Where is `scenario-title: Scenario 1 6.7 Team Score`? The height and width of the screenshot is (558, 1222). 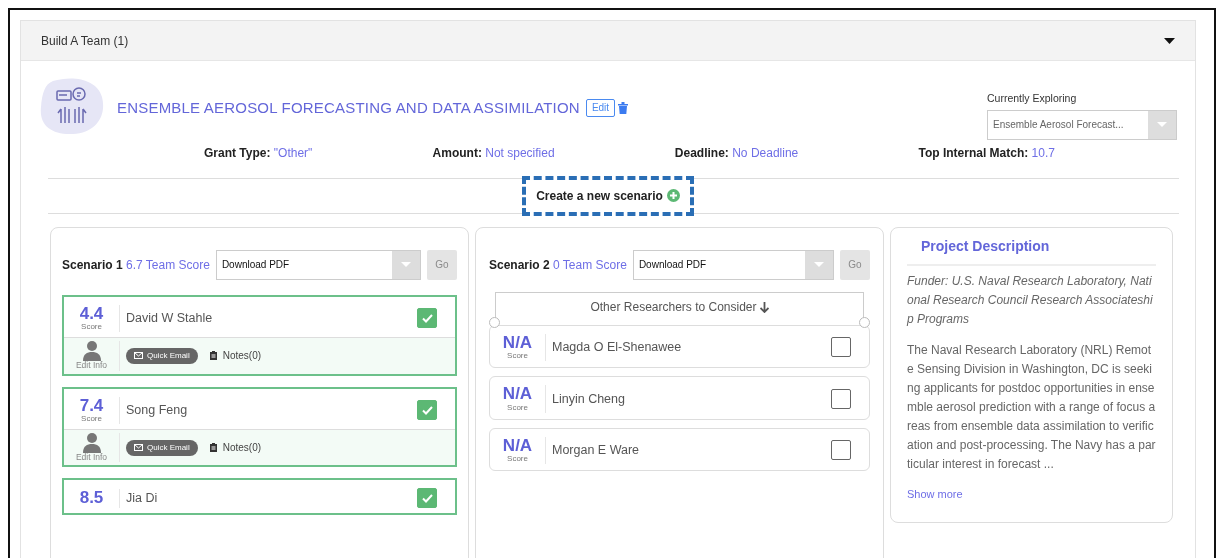
scenario-title: Scenario 1 6.7 Team Score is located at coordinates (136, 265).